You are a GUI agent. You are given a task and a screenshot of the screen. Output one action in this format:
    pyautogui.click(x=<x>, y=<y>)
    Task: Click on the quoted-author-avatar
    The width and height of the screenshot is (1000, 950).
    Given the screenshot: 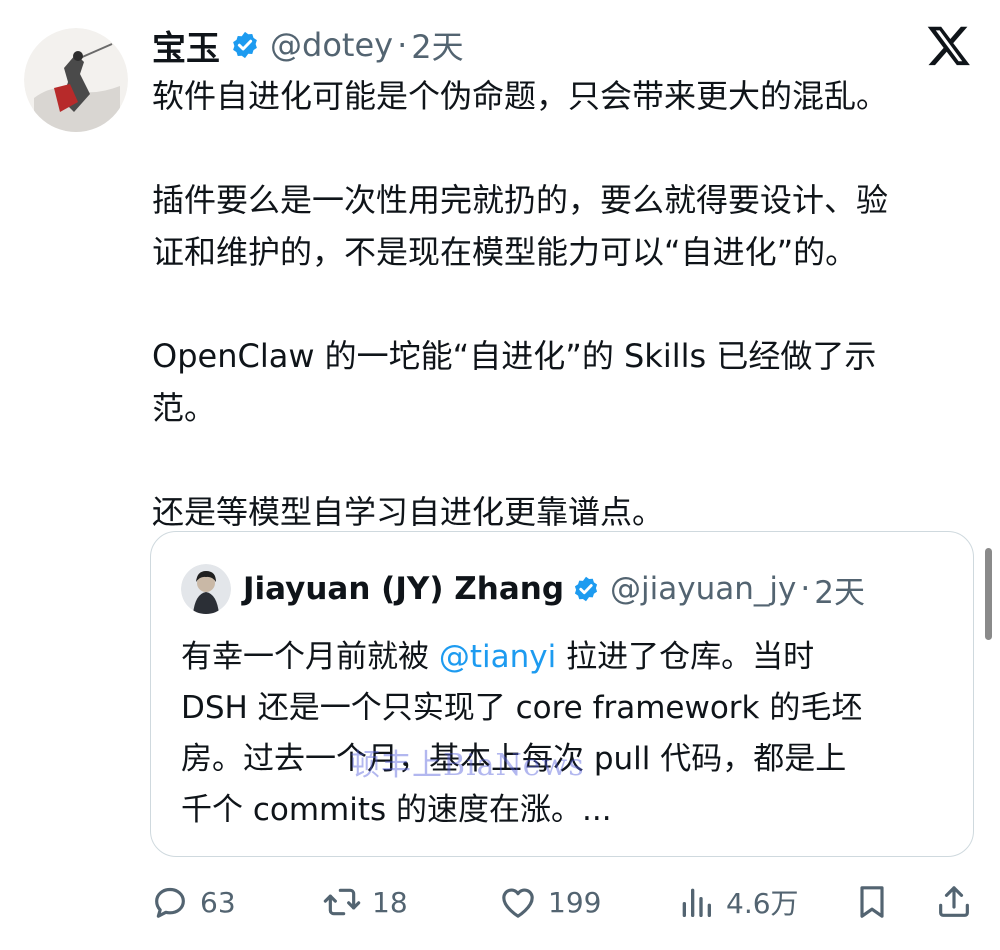 What is the action you would take?
    pyautogui.click(x=206, y=589)
    